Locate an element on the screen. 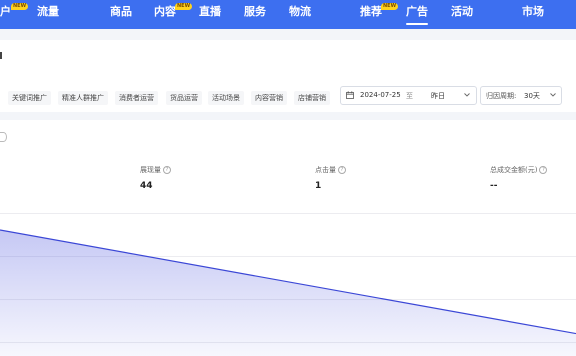 This screenshot has width=576, height=356. nav-item-traffic: 流量 is located at coordinates (48, 14).